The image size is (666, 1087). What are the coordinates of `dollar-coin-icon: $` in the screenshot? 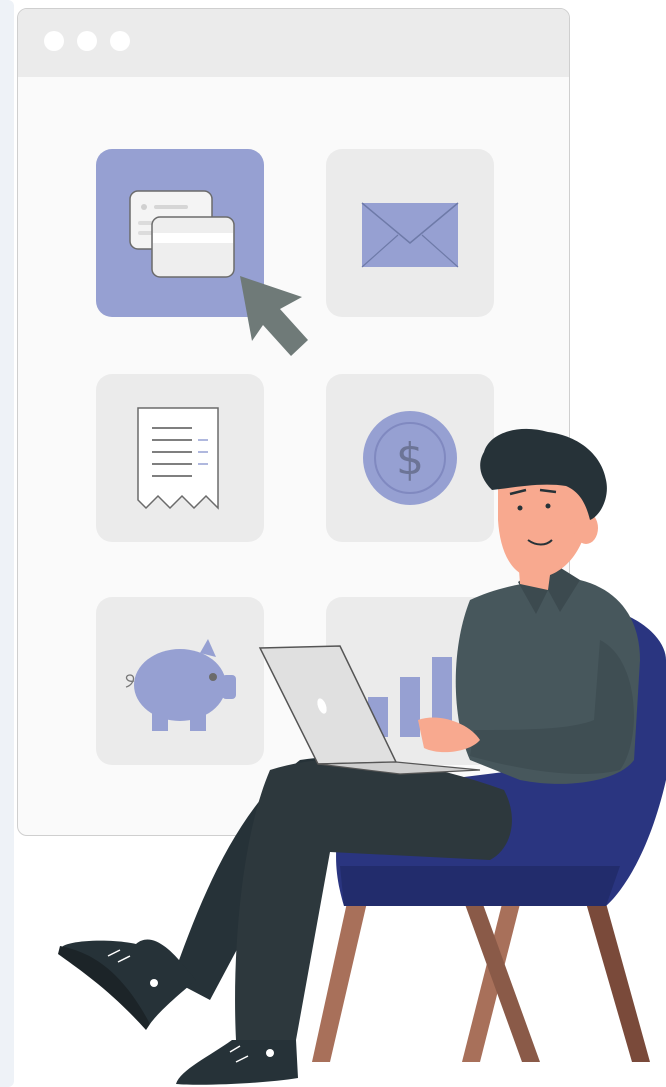 It's located at (410, 458).